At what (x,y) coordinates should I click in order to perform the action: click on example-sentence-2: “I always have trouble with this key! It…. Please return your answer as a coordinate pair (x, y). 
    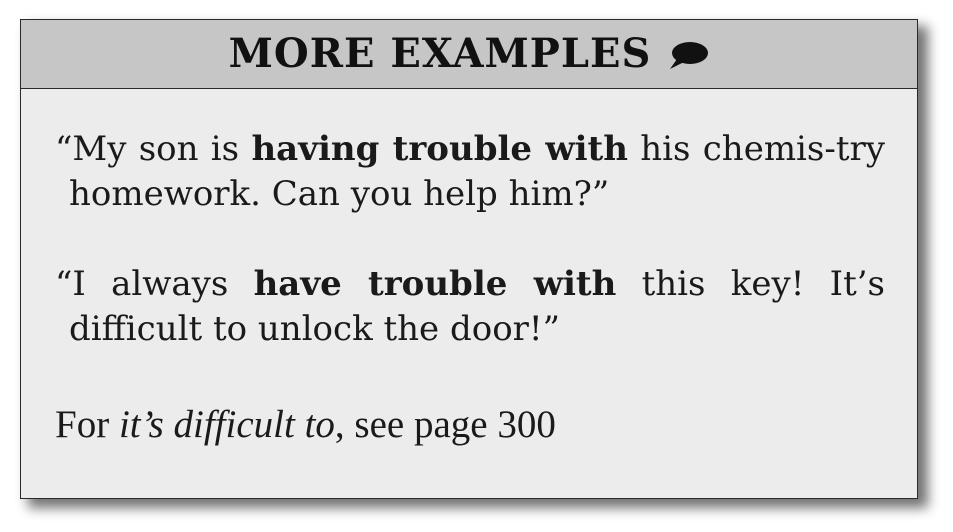
    Looking at the image, I should click on (470, 307).